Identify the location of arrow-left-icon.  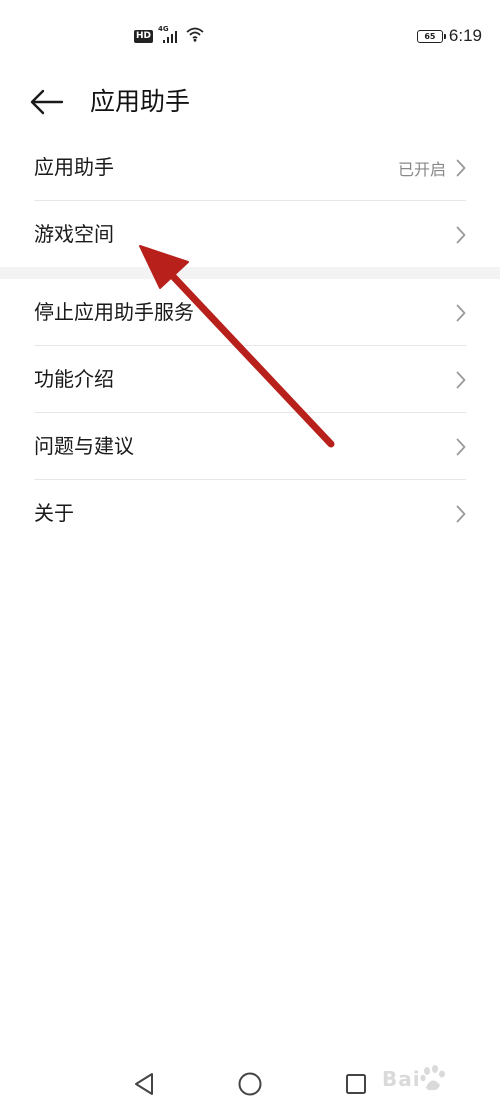
(47, 102).